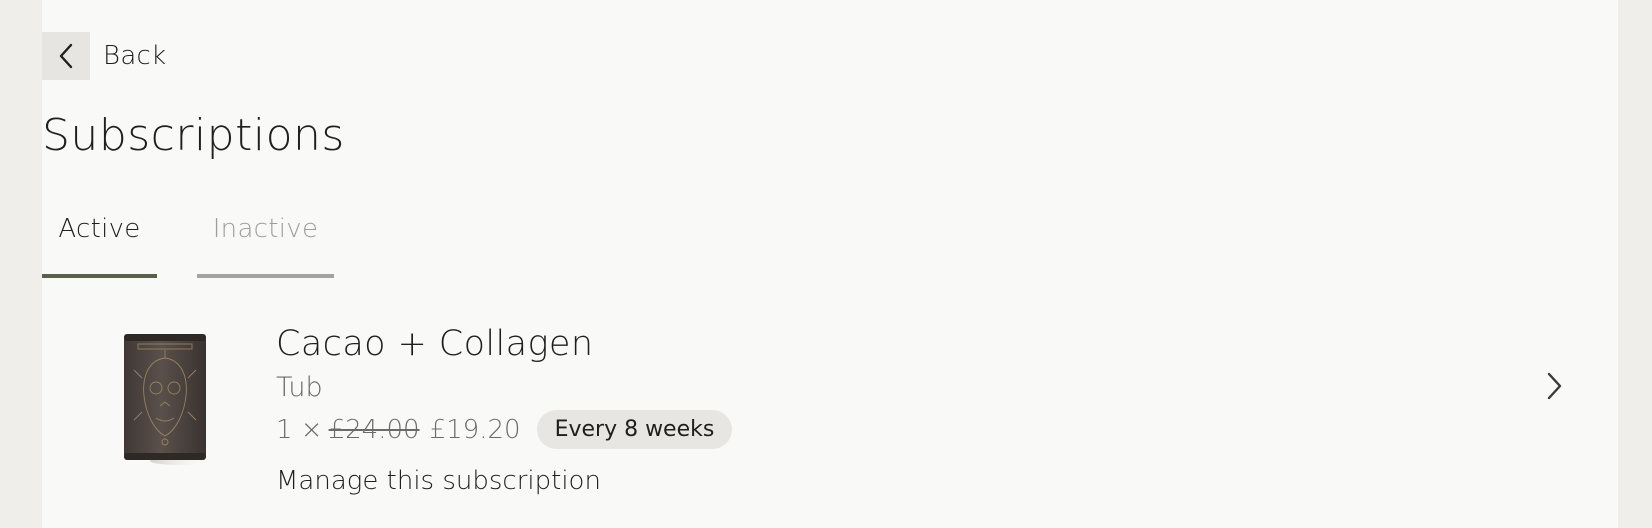 This screenshot has width=1652, height=528. What do you see at coordinates (135, 56) in the screenshot?
I see `back-label: Back` at bounding box center [135, 56].